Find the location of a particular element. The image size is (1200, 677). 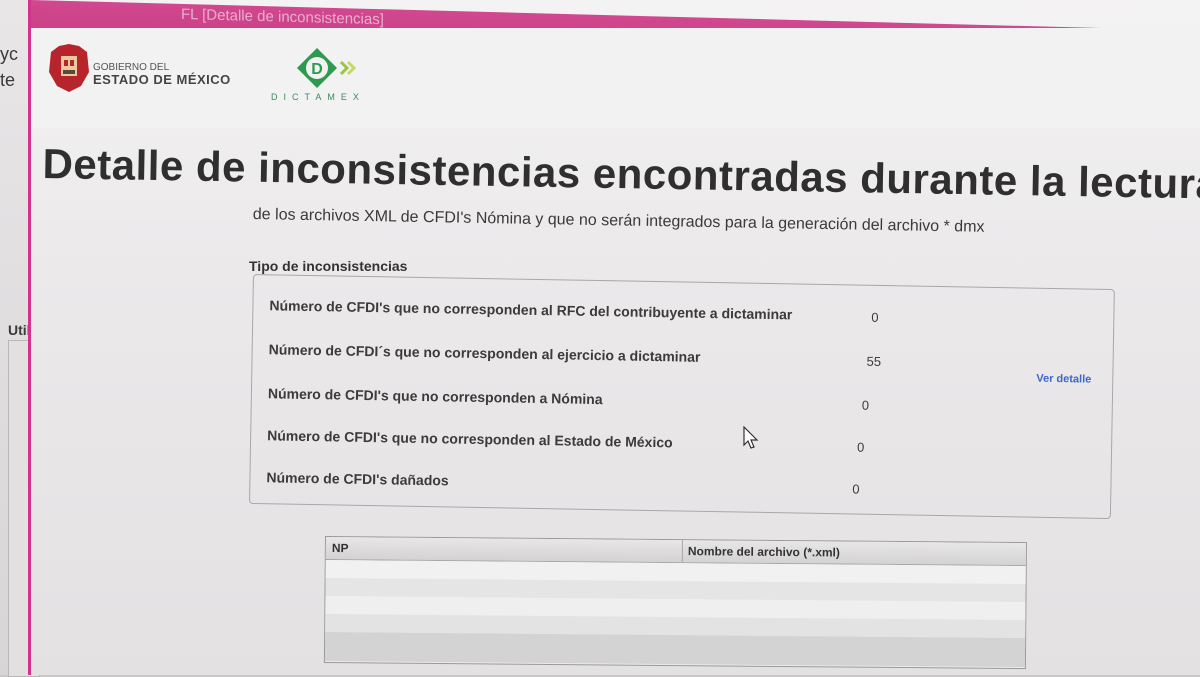

background-text: te is located at coordinates (8, 80).